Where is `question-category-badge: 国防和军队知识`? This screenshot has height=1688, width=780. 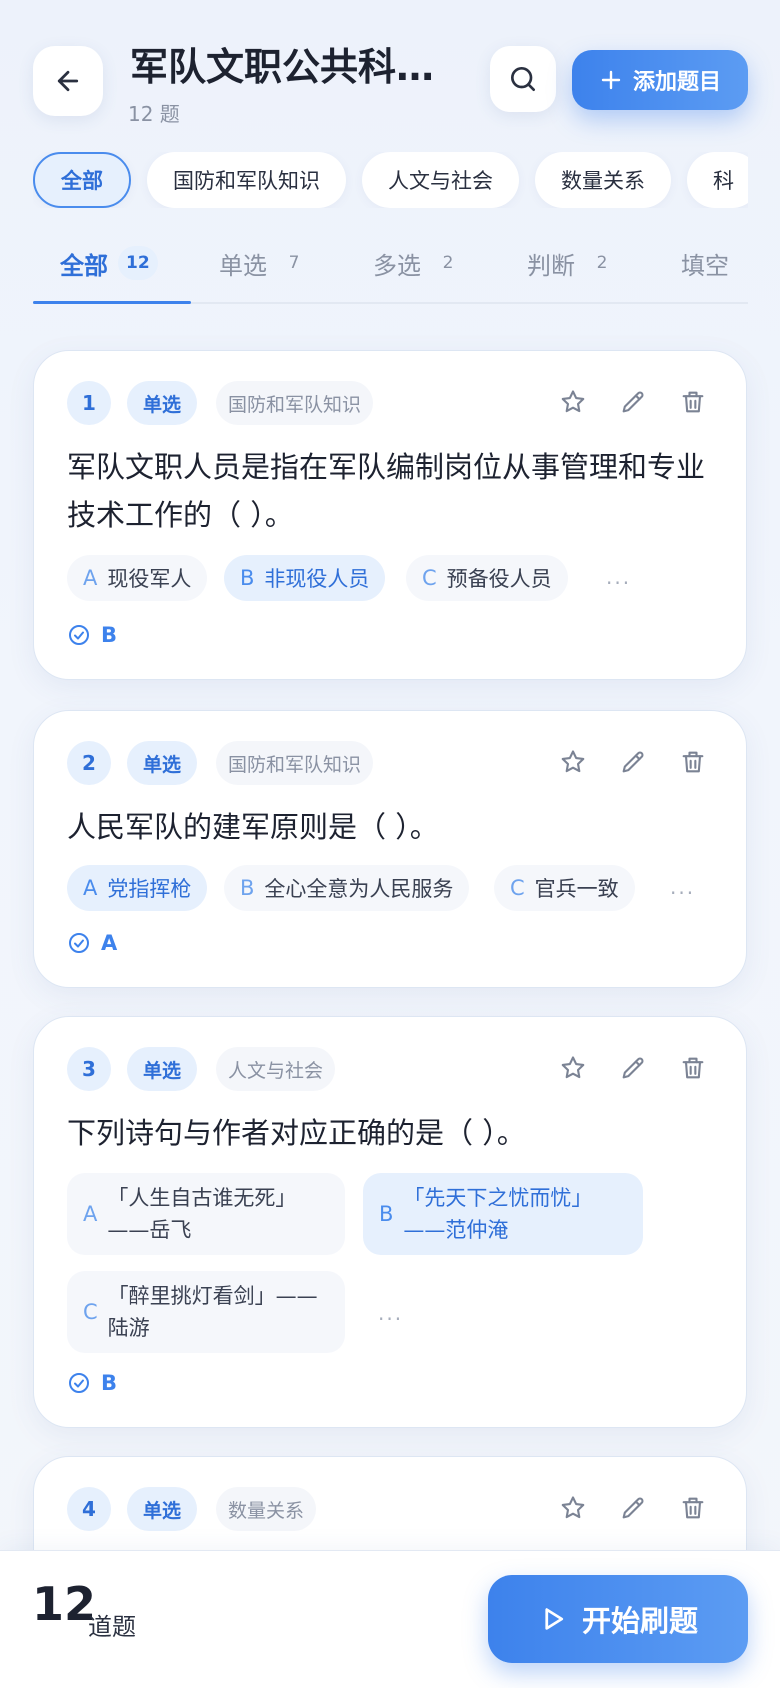
question-category-badge: 国防和军队知识 is located at coordinates (295, 403).